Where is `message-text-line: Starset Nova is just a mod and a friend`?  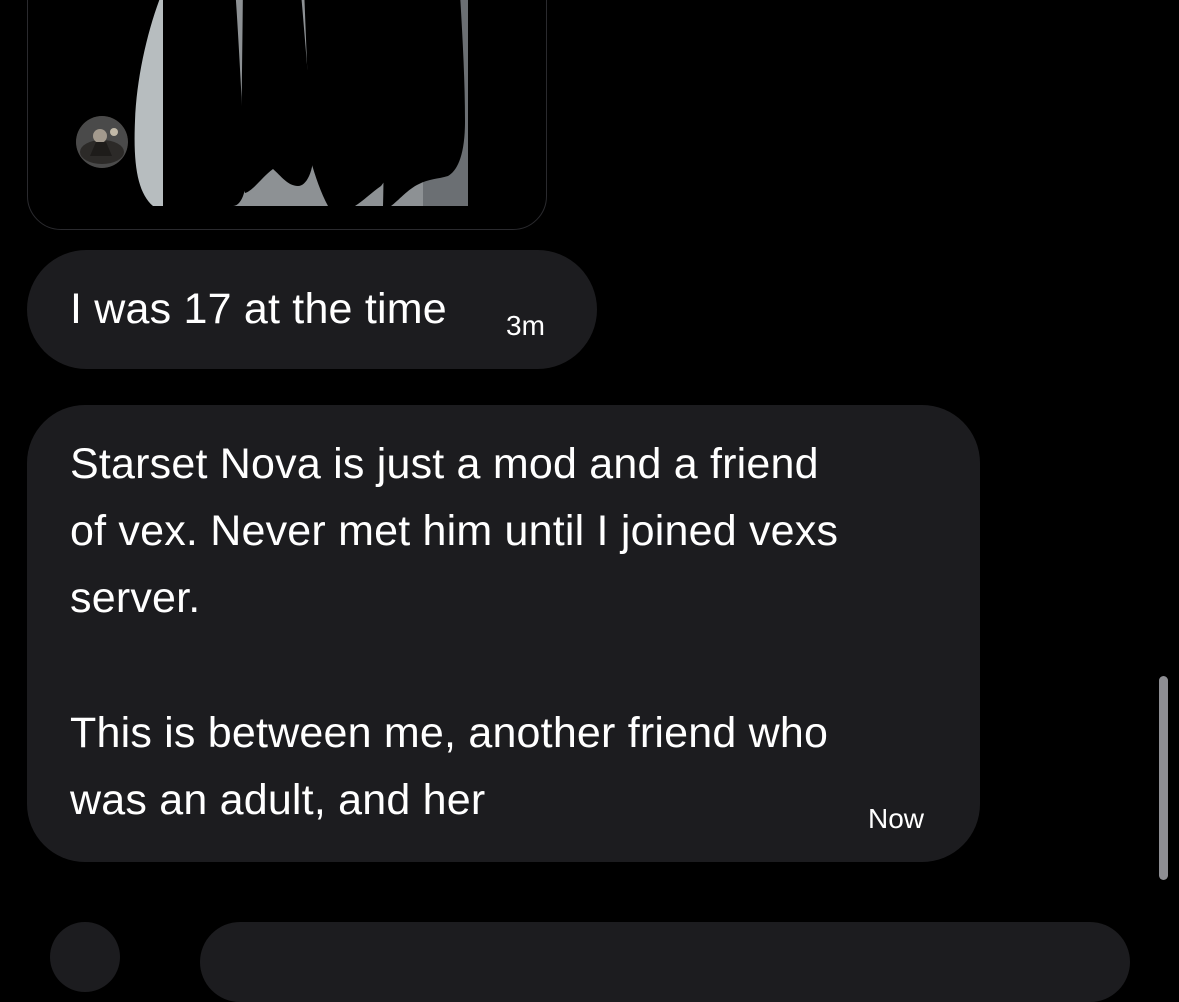 message-text-line: Starset Nova is just a mod and a friend is located at coordinates (444, 464).